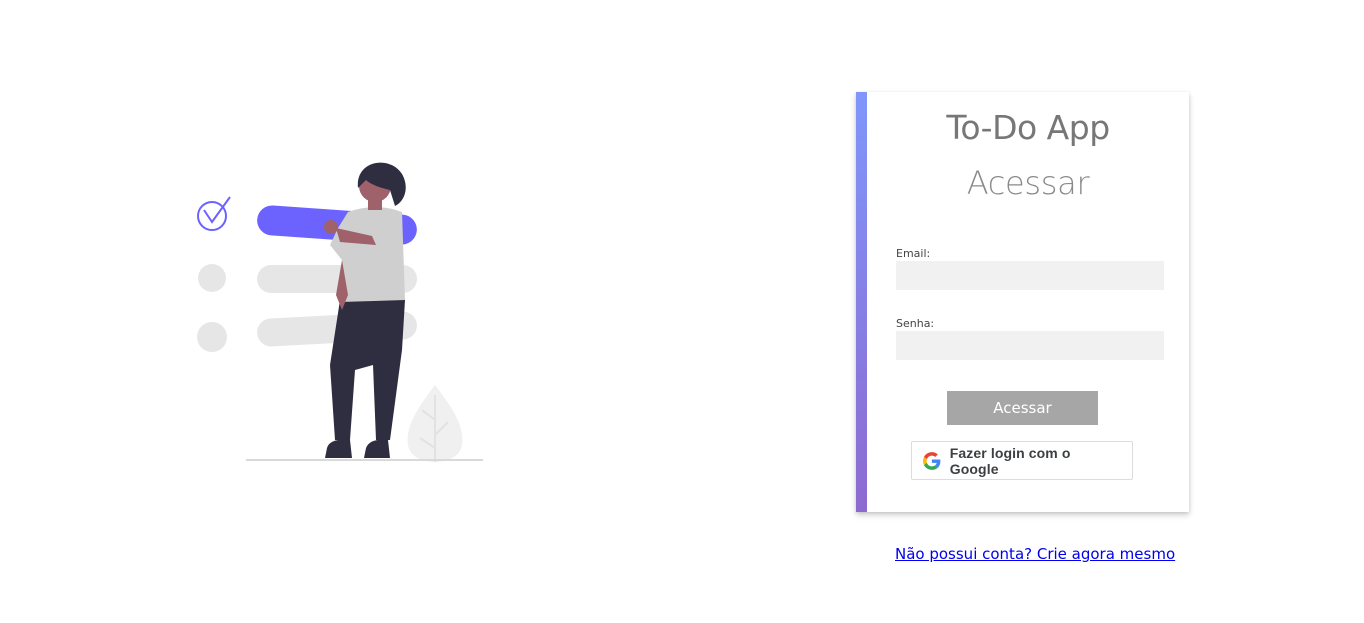  Describe the element at coordinates (861, 302) in the screenshot. I see `card-accent-bar` at that location.